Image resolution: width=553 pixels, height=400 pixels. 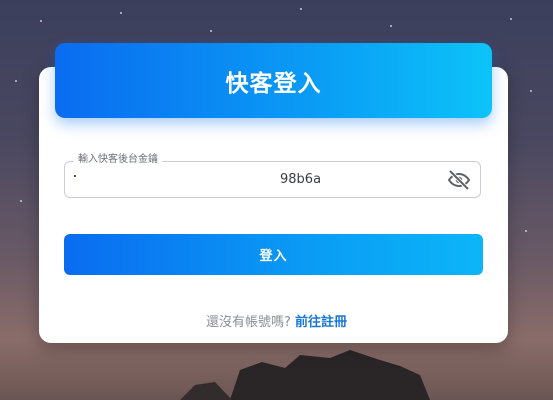 What do you see at coordinates (300, 179) in the screenshot?
I see `api-key-value: 98b6a` at bounding box center [300, 179].